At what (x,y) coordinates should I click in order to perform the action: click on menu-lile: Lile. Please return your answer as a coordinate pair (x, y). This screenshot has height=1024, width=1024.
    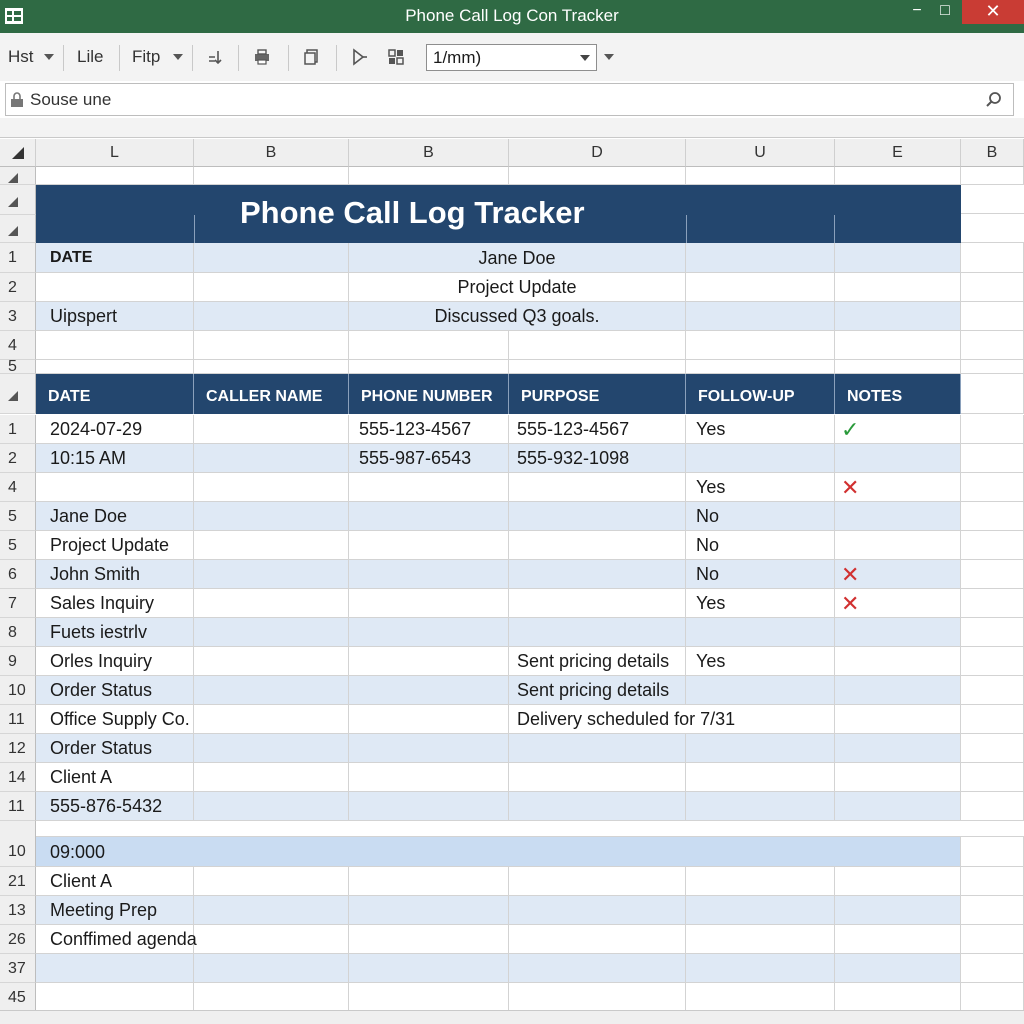
    Looking at the image, I should click on (90, 57).